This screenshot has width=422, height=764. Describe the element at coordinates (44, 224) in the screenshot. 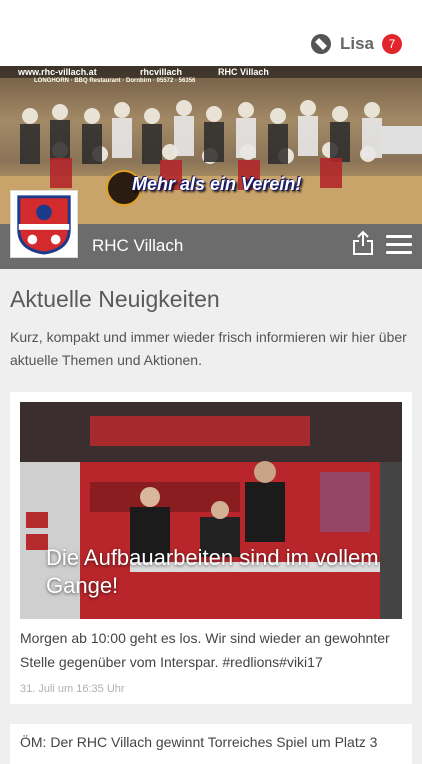

I see `club-logo` at that location.